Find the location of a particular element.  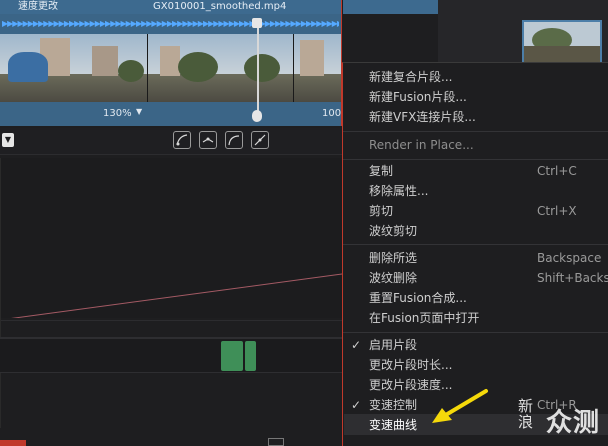

media-thumbnail is located at coordinates (562, 42).